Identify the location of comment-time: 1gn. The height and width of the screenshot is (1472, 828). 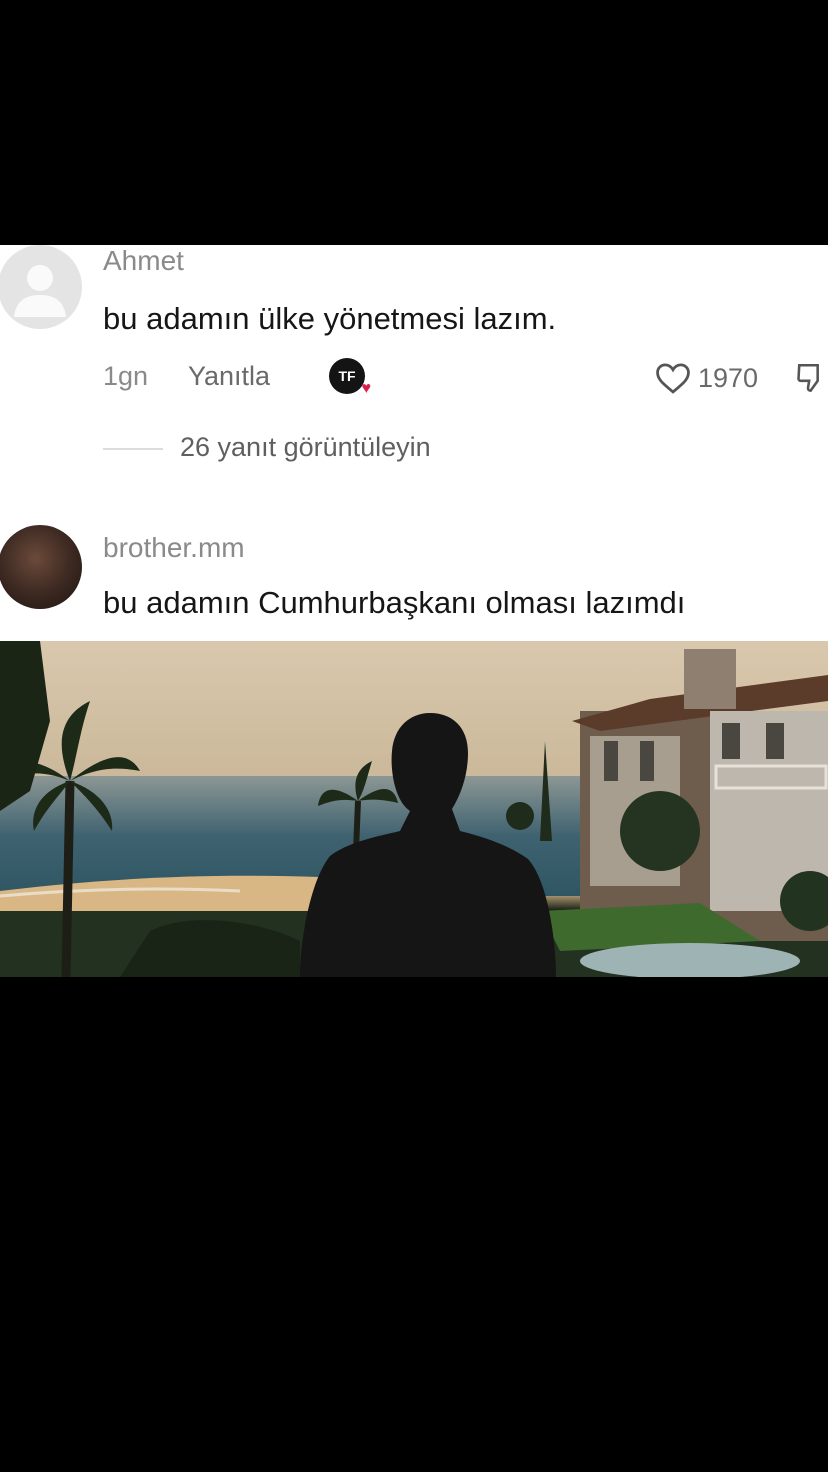
(126, 376).